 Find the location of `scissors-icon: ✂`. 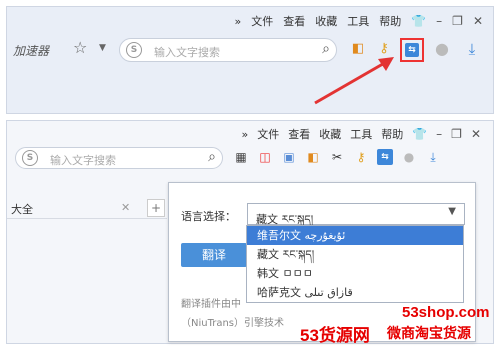

scissors-icon: ✂ is located at coordinates (337, 157).